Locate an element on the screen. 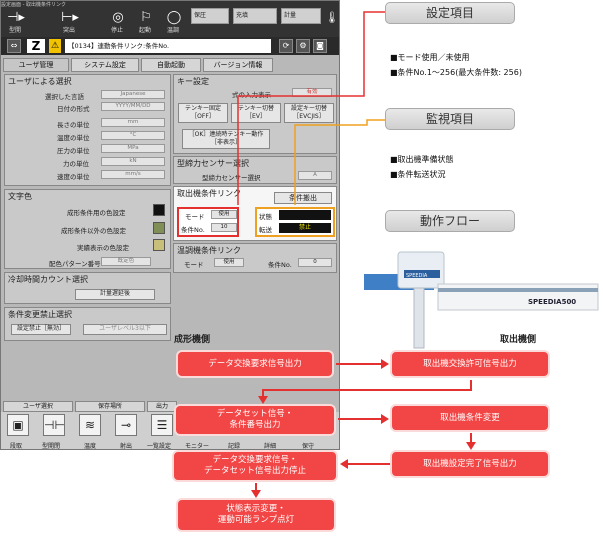  flow-step-exchange-request: データ交換要求信号出力 is located at coordinates (255, 364).